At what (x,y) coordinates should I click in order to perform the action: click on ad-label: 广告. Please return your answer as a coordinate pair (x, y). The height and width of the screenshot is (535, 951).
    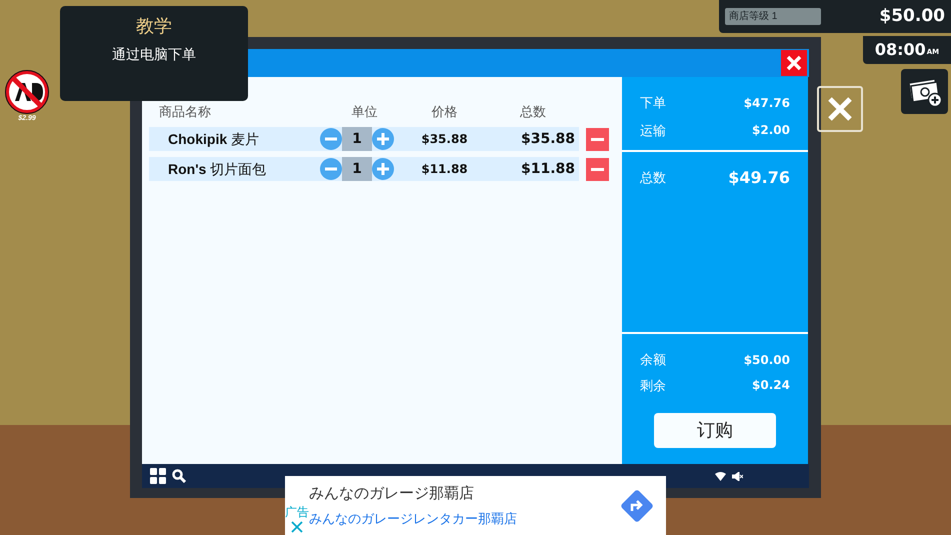
    Looking at the image, I should click on (297, 512).